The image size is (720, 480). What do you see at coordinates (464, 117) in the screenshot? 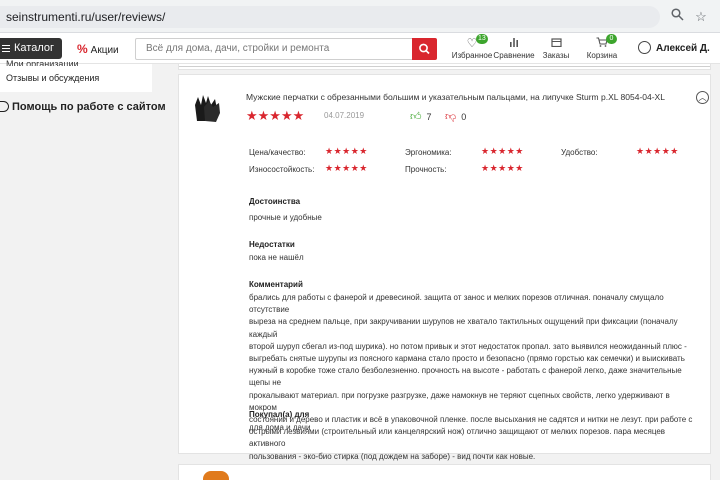
I see `dislike-count: 0` at bounding box center [464, 117].